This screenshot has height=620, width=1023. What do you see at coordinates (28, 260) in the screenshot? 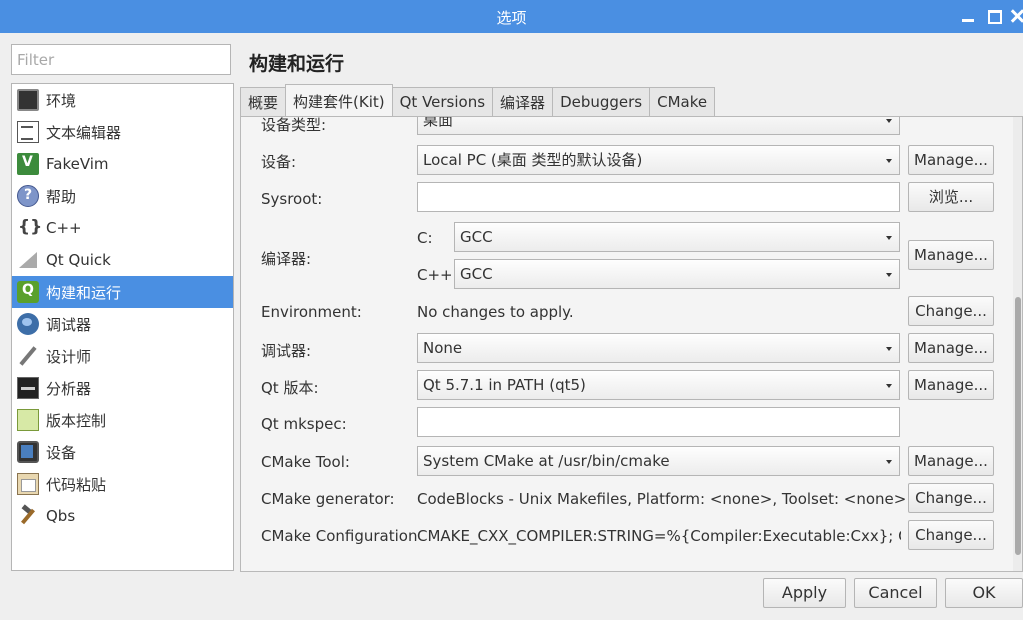
I see `paper-plane-icon` at bounding box center [28, 260].